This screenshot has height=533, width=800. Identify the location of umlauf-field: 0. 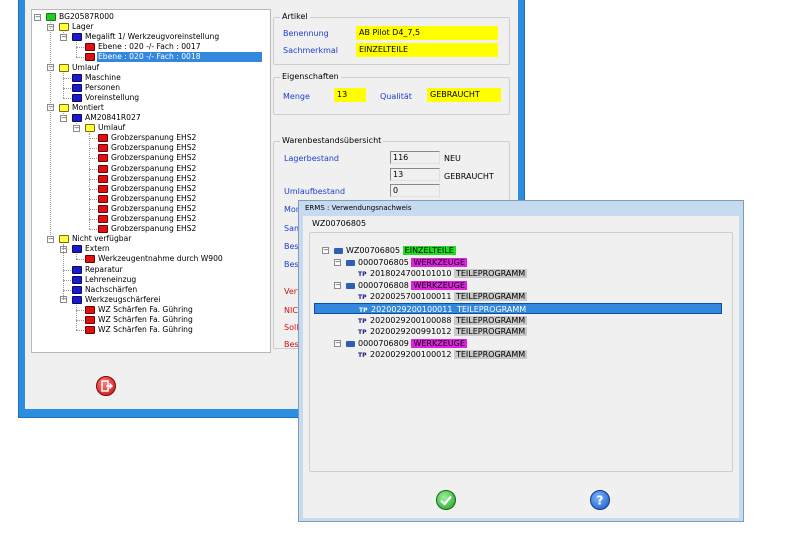
(415, 190).